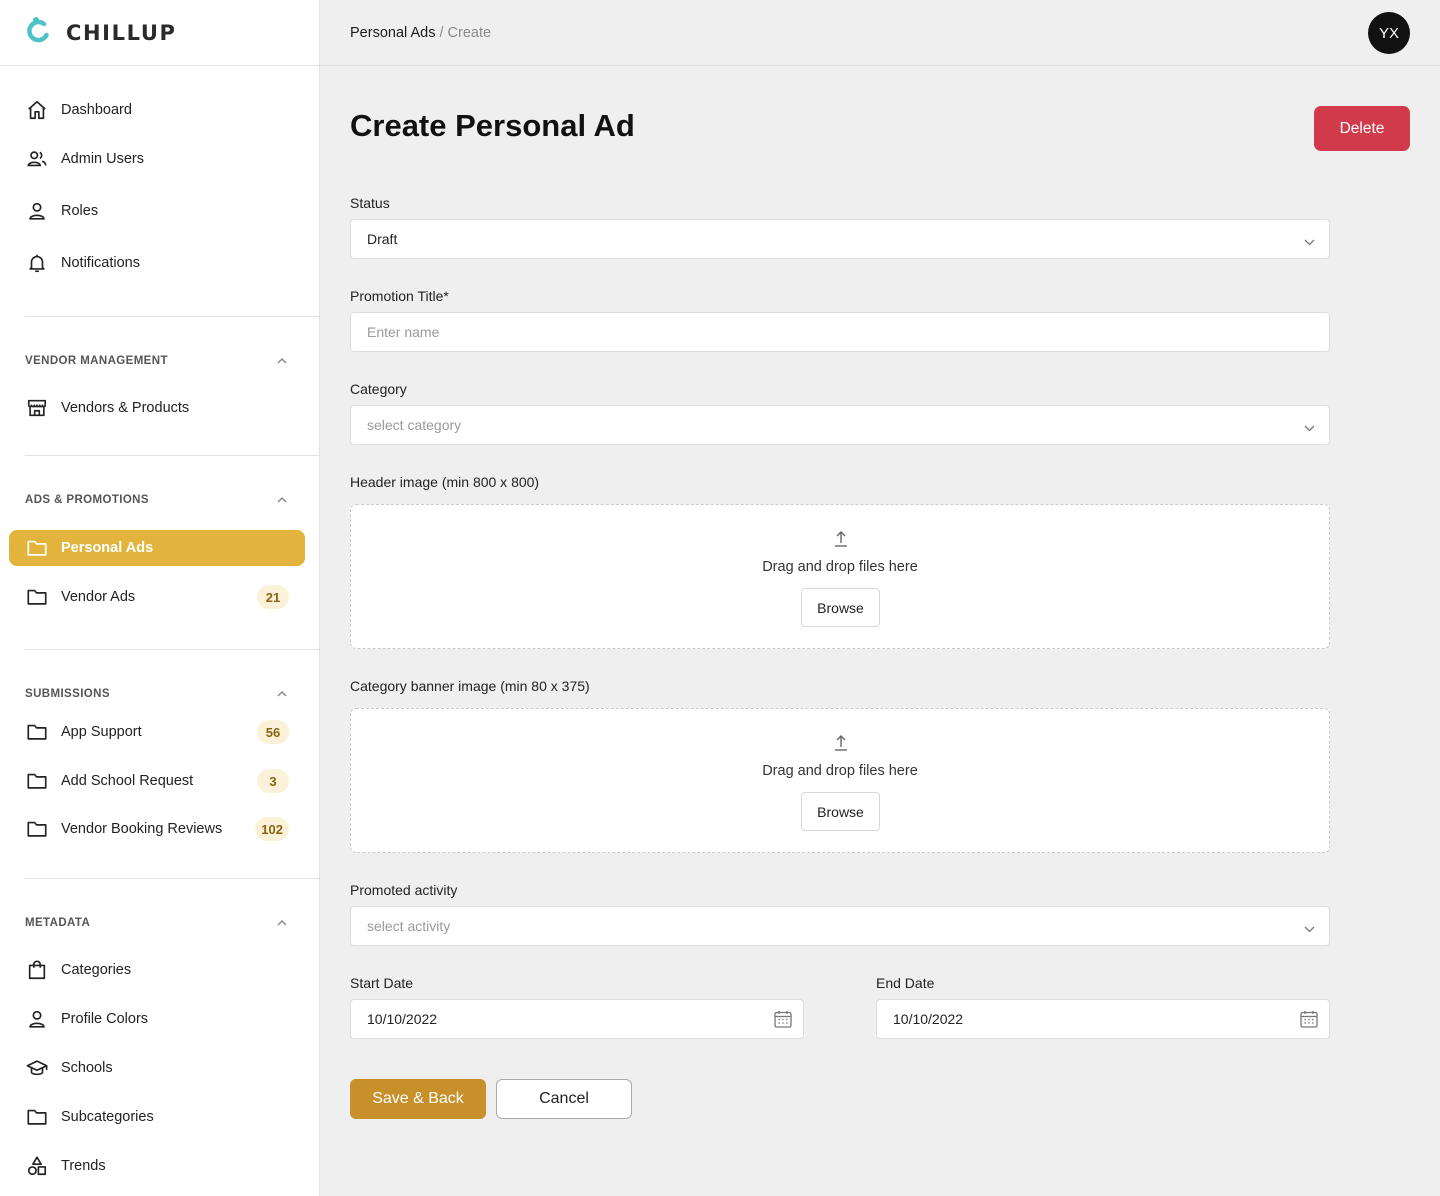  I want to click on promotion-title-input: Enter name, so click(840, 332).